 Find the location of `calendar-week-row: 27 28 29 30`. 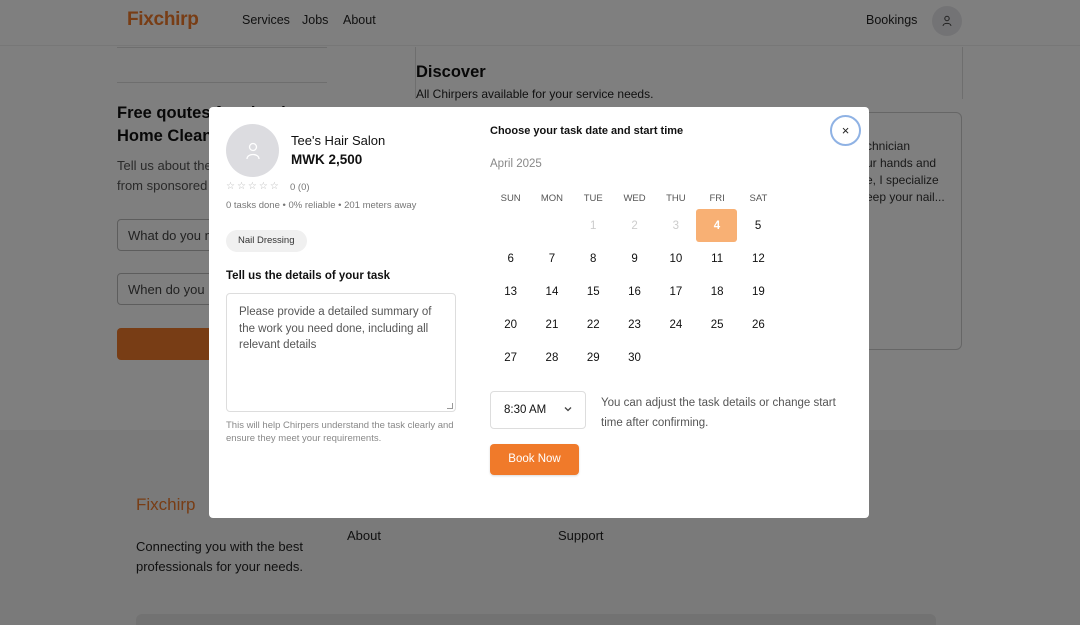

calendar-week-row: 27 28 29 30 is located at coordinates (635, 357).